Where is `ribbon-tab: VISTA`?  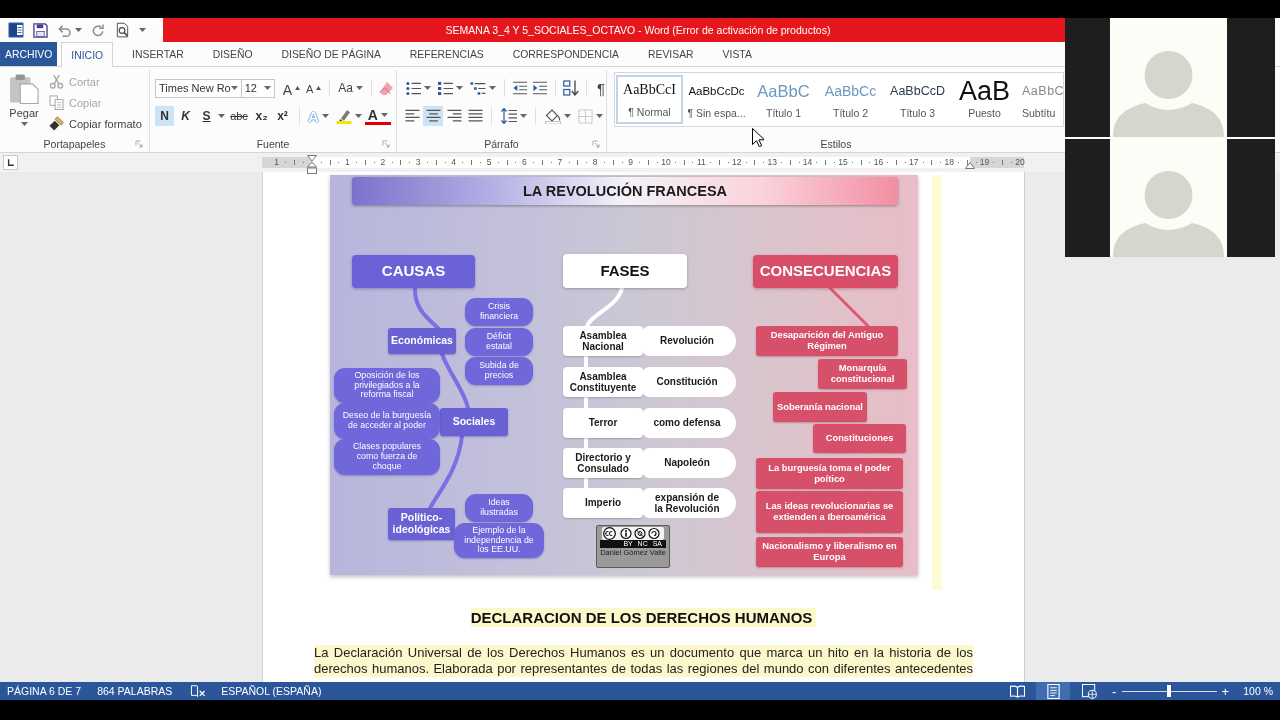 ribbon-tab: VISTA is located at coordinates (737, 54).